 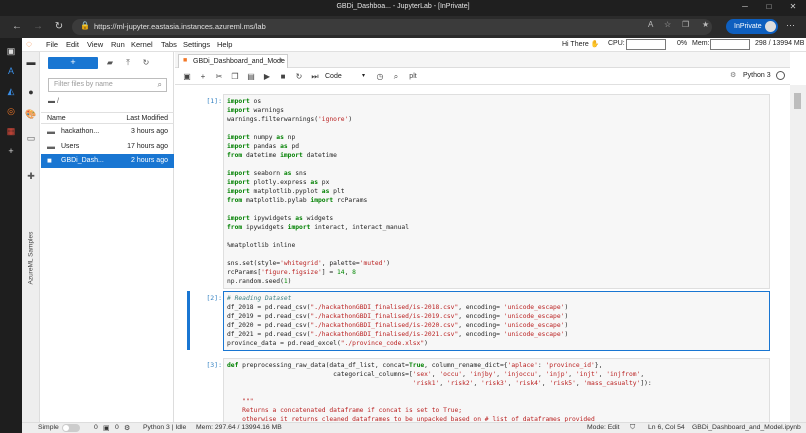 I want to click on code-token: from, so click(x=235, y=155).